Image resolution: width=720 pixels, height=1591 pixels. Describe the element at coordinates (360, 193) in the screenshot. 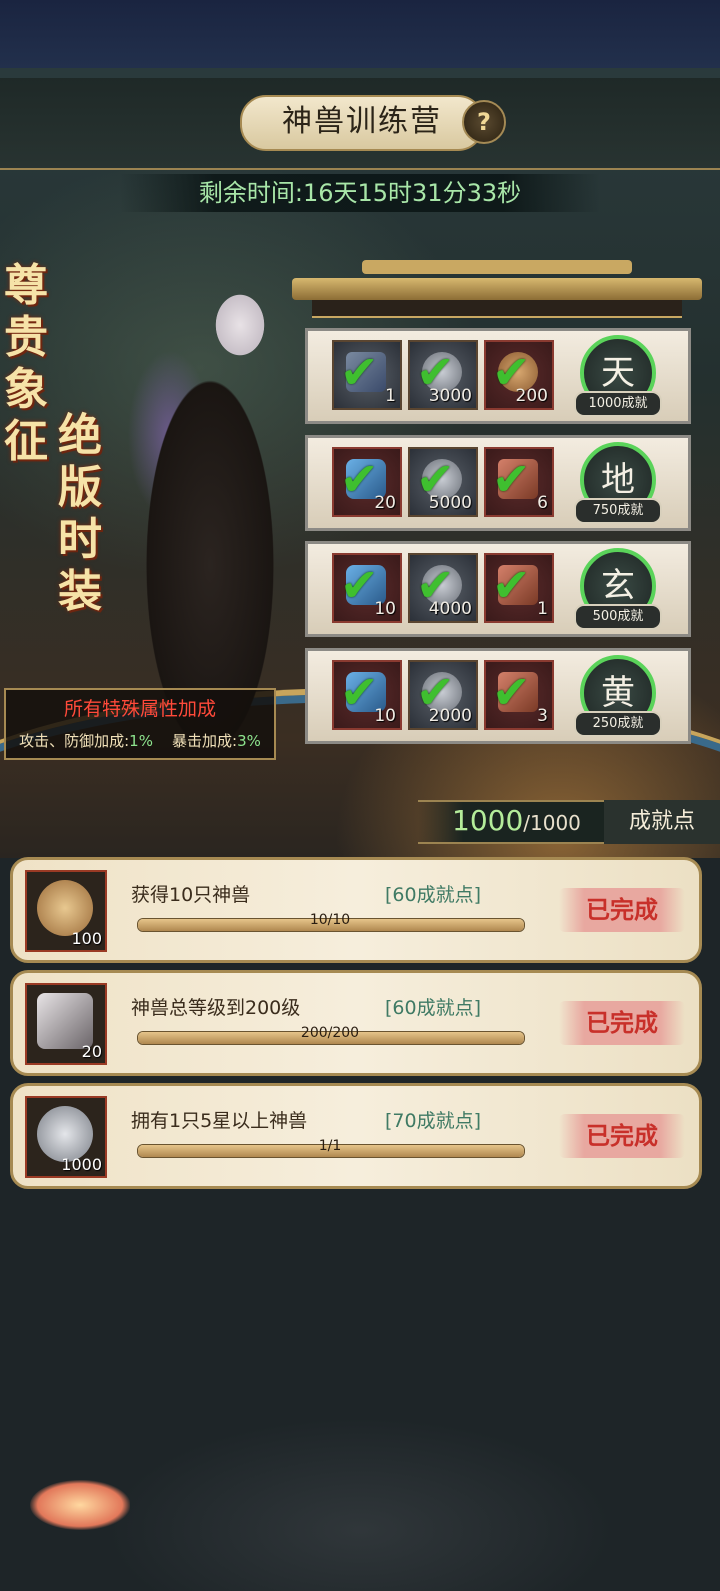

I see `remaining-time: 剩余时间:16天15时31分33秒` at that location.